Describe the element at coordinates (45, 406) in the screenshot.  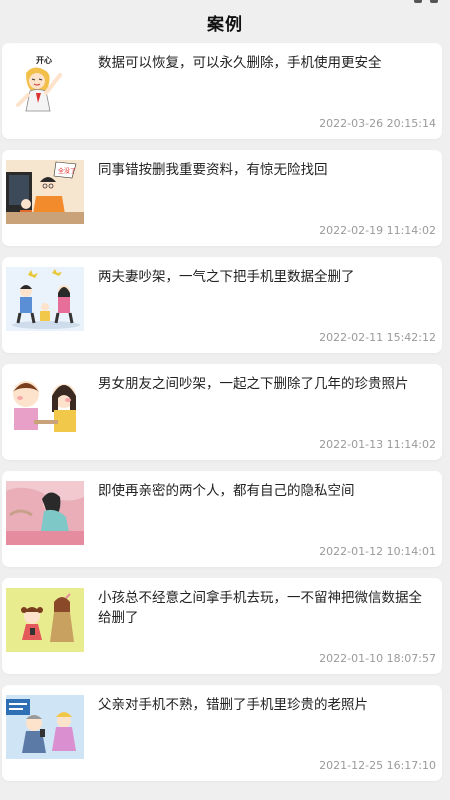
I see `boyfriend-girlfriend-illustration-icon` at that location.